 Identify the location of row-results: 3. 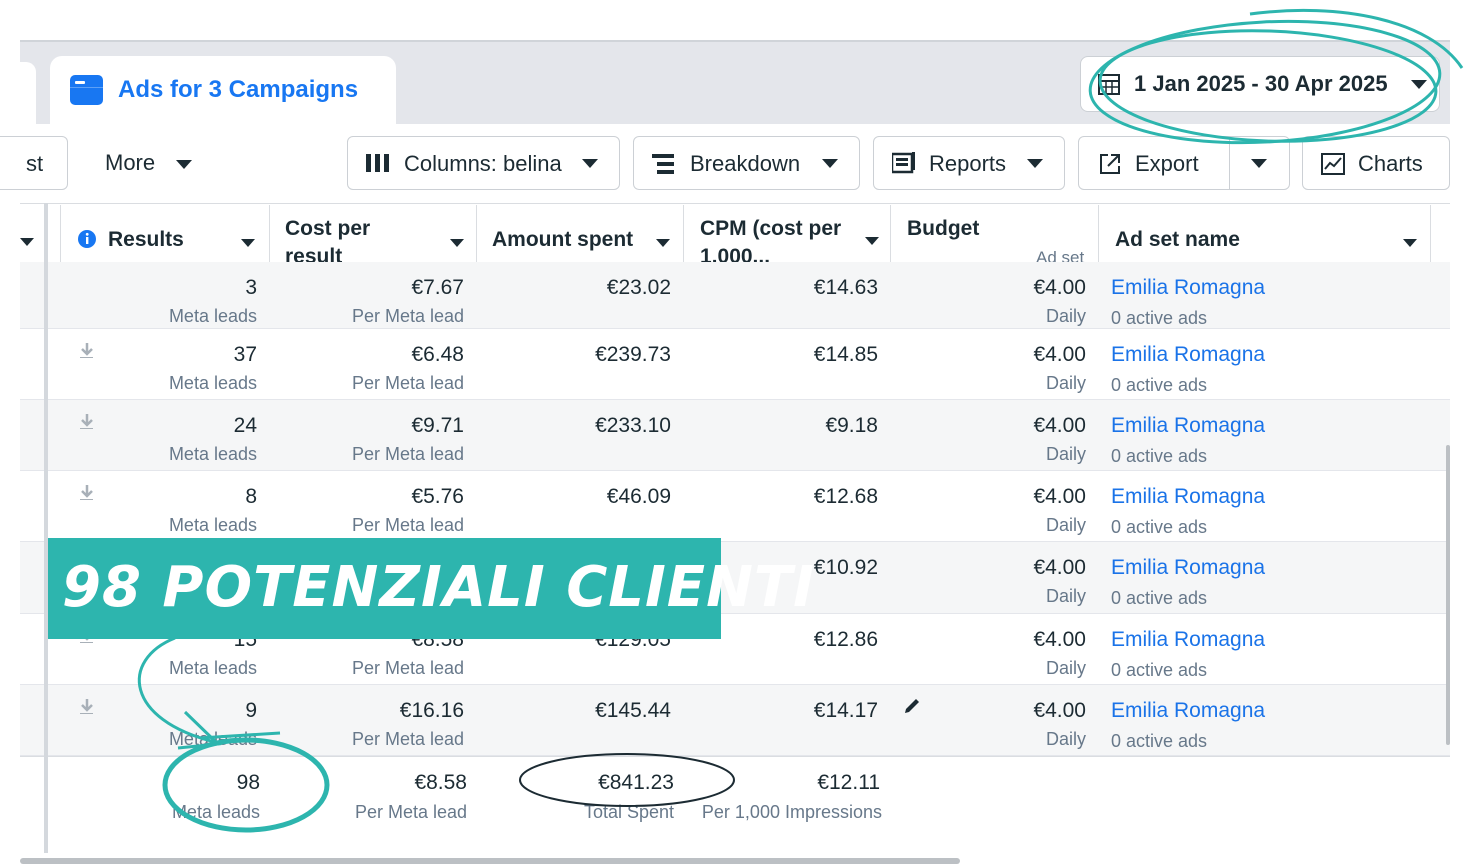
(251, 287).